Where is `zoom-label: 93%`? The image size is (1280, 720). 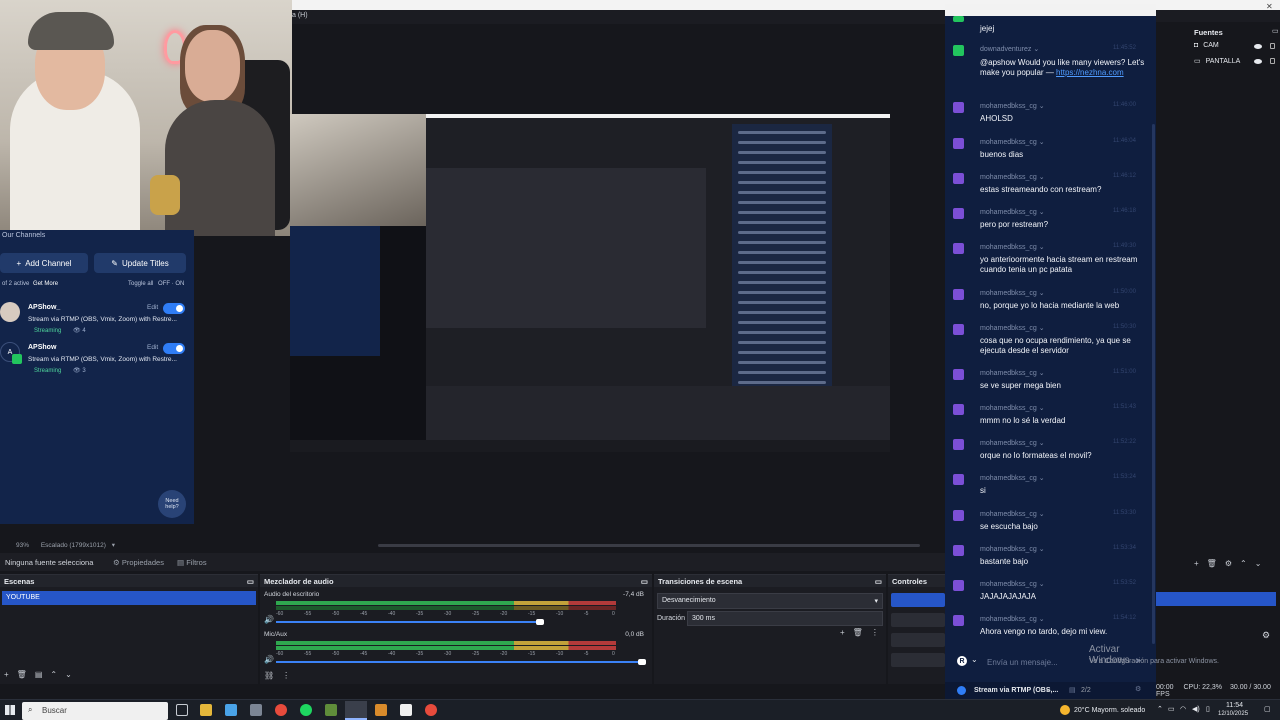
zoom-label: 93% is located at coordinates (22, 545).